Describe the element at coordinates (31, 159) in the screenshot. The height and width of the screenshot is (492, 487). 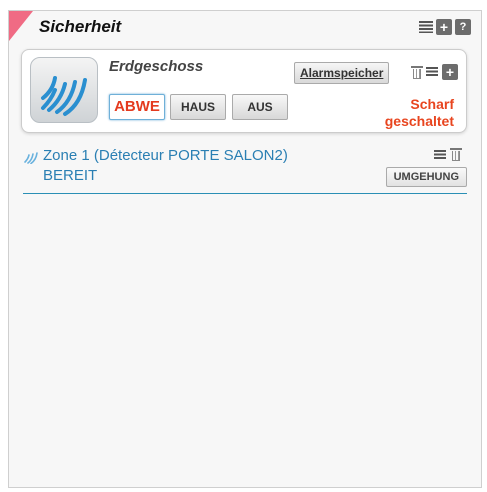
I see `zone-signal-icon` at that location.